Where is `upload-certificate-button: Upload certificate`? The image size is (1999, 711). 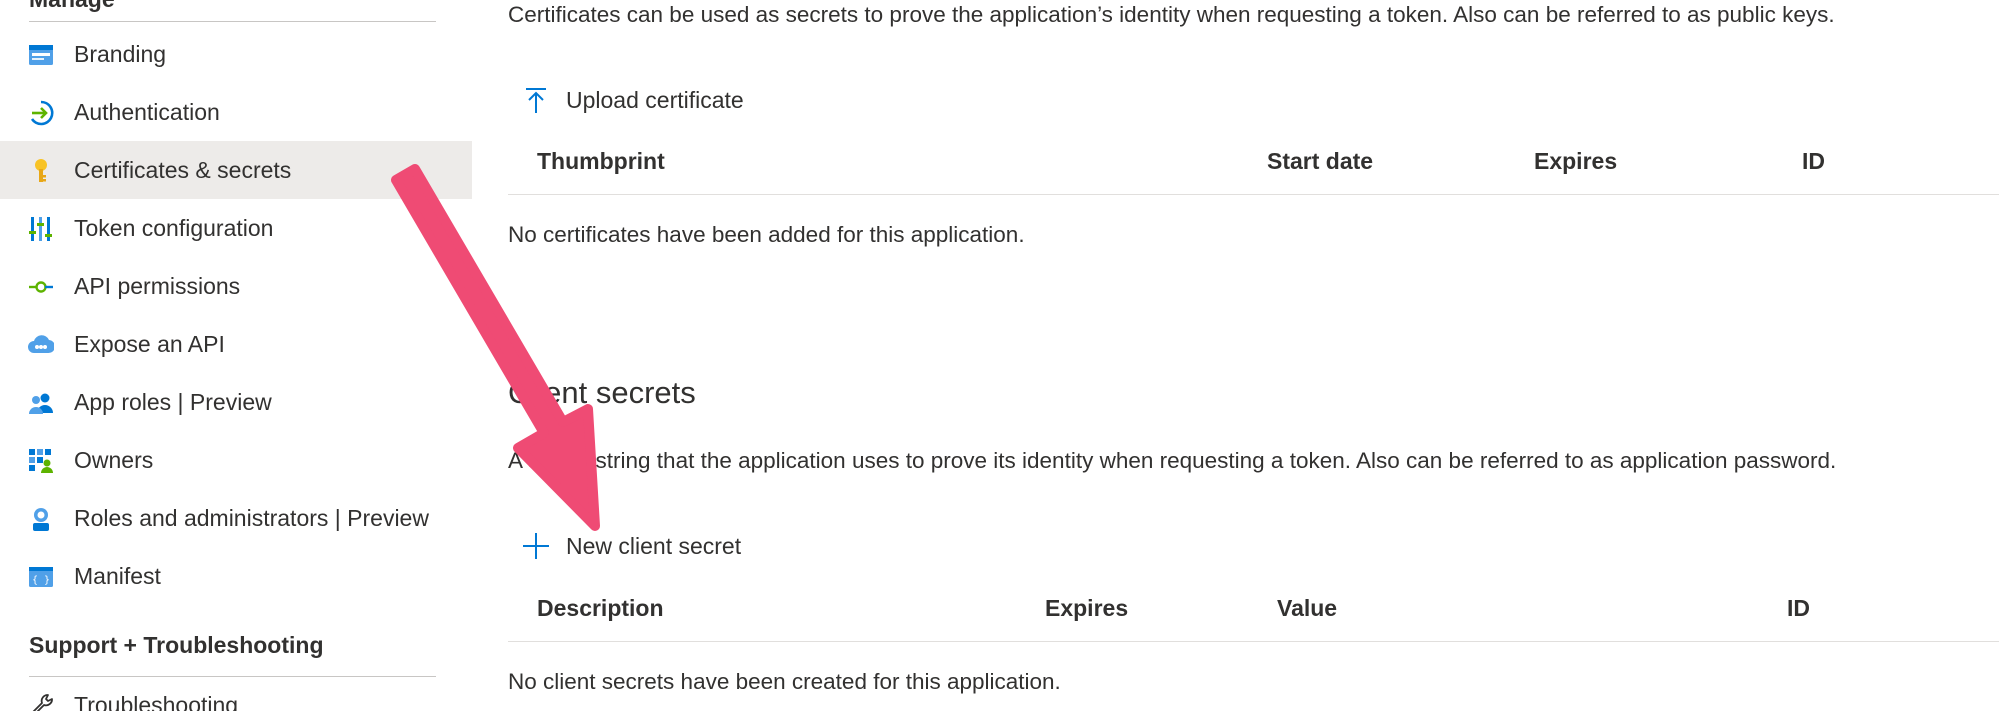
upload-certificate-button: Upload certificate is located at coordinates (633, 100).